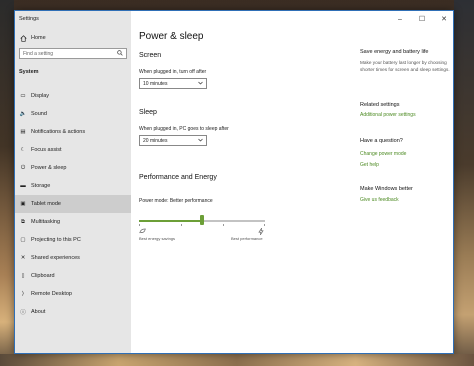 This screenshot has height=366, width=474. I want to click on remote-desktop-icon: ⟩, so click(23, 294).